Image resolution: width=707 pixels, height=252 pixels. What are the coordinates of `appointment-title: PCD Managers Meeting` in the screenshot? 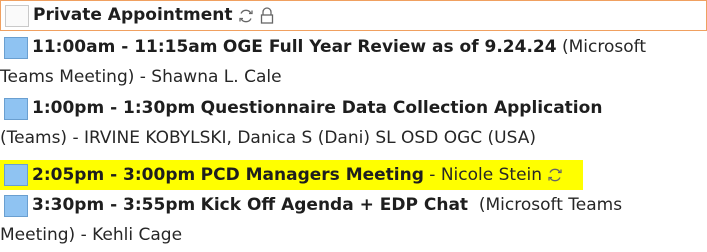 It's located at (312, 174).